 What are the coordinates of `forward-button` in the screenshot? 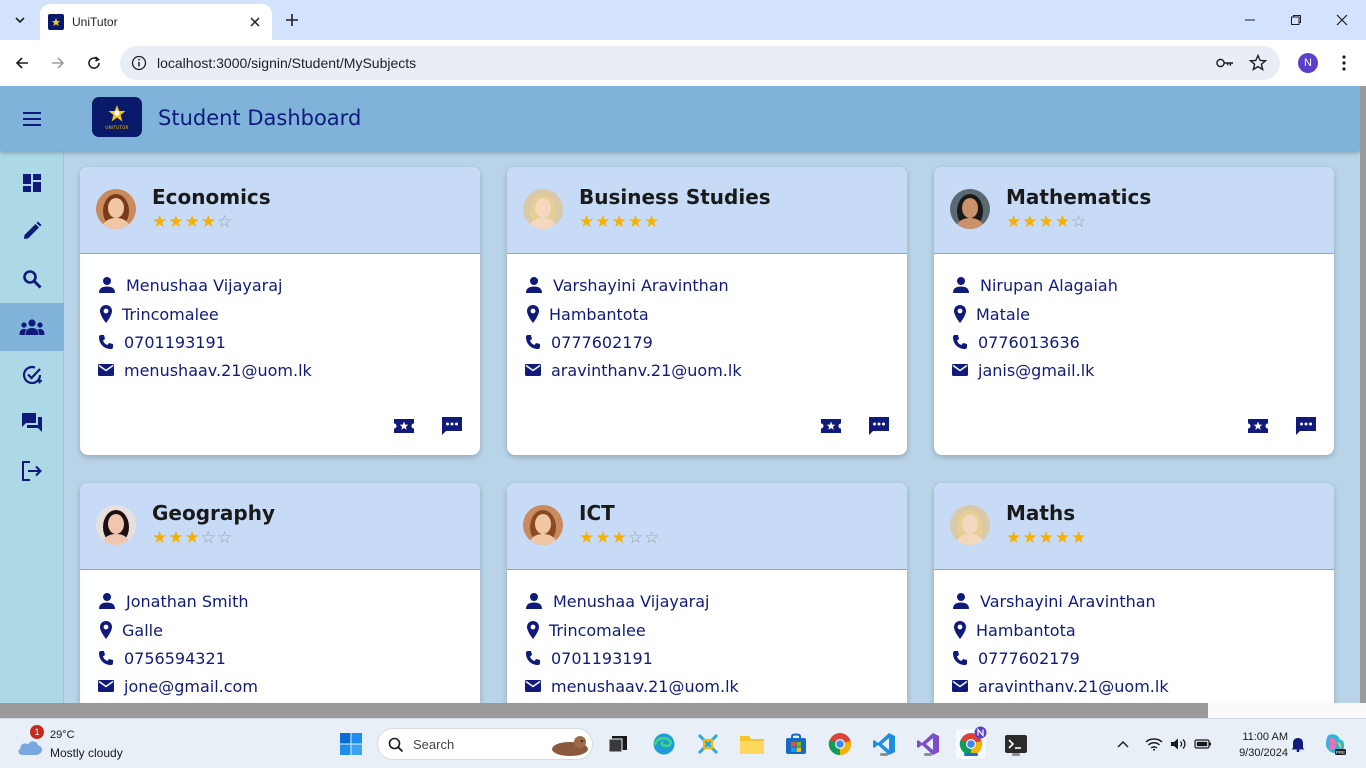 It's located at (58, 63).